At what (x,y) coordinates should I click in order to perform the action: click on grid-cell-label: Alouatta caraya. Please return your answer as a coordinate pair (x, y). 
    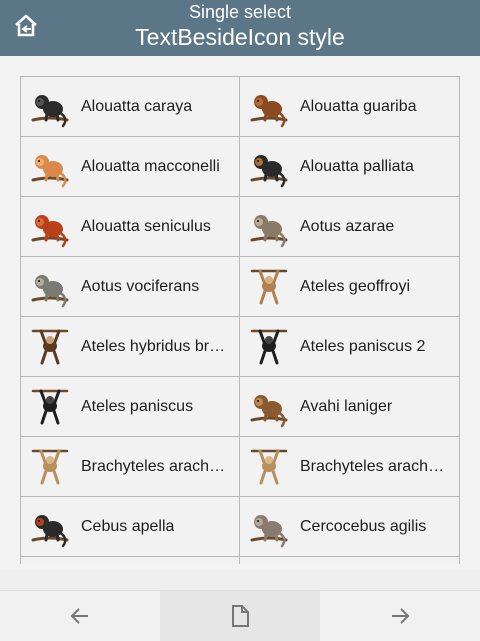
    Looking at the image, I should click on (137, 106).